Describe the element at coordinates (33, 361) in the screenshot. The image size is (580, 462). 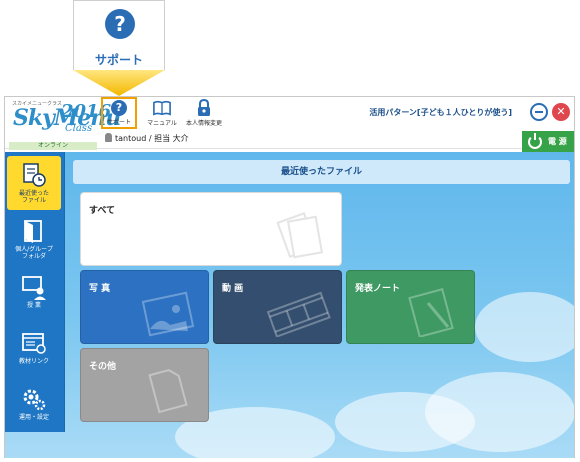
I see `sidebar-label: 教材リンク` at that location.